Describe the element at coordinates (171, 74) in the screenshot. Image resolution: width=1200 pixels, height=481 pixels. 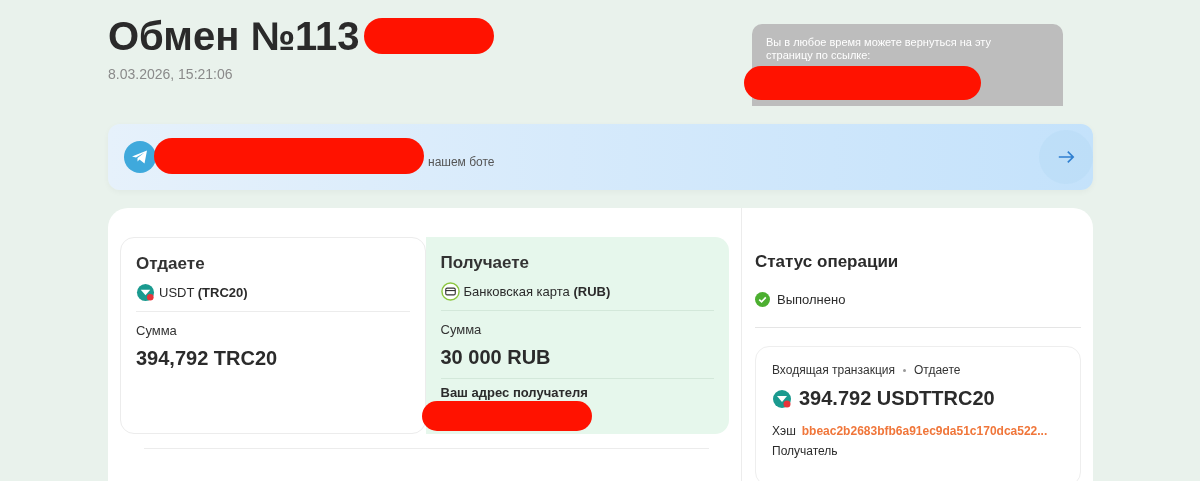
I see `date-text: 8.03.2026, 15:21:06` at that location.